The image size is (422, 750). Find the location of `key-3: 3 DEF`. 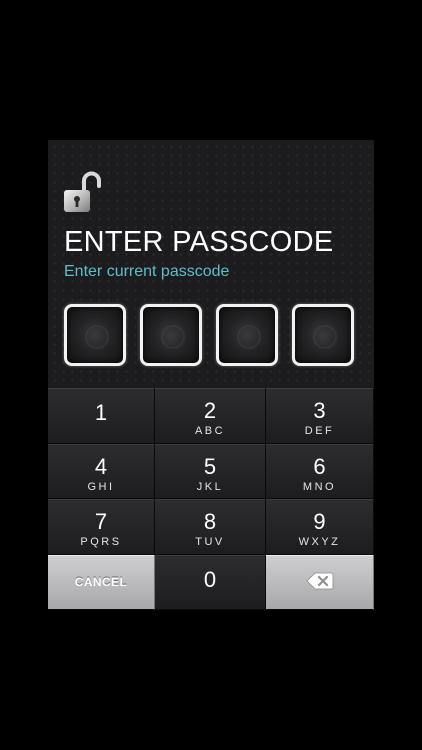

key-3: 3 DEF is located at coordinates (320, 416).